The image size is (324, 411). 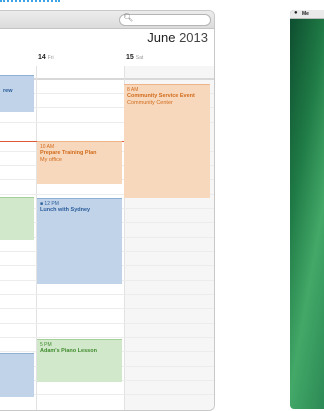 I want to click on event-title: Community Service Event, so click(x=161, y=96).